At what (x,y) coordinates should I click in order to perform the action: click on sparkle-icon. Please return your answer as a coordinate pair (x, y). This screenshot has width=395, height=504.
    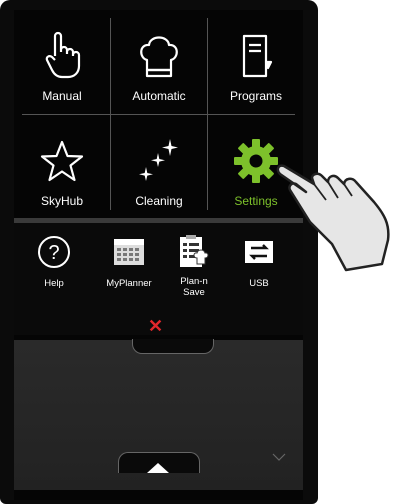
    Looking at the image, I should click on (159, 165).